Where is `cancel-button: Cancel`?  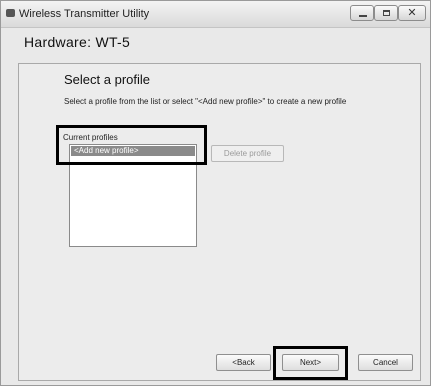 cancel-button: Cancel is located at coordinates (385, 362).